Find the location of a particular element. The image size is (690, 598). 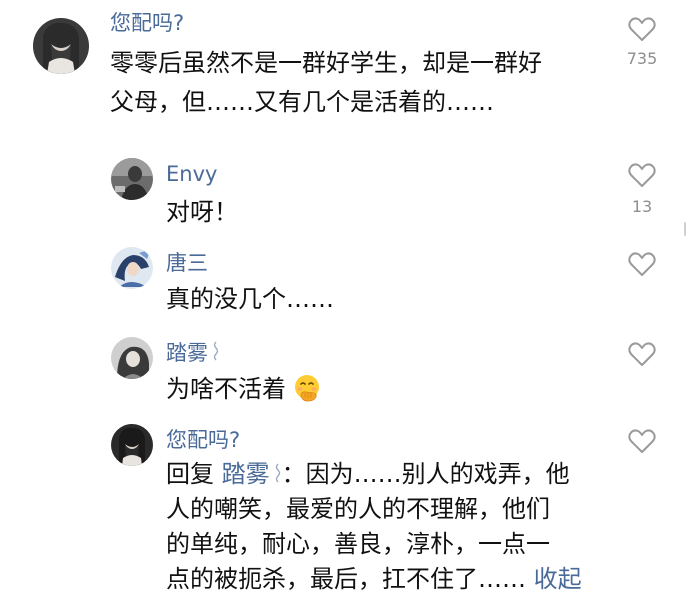

reply-text-content: 为啥不活着 is located at coordinates (226, 389).